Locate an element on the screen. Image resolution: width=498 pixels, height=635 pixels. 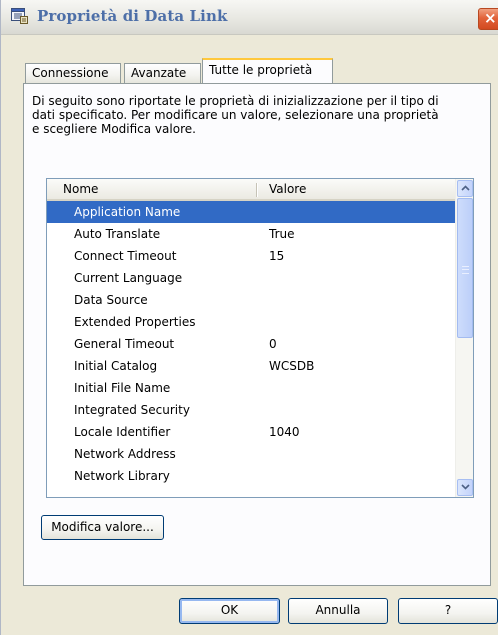
tab-label: Tutte le proprietà is located at coordinates (261, 70).